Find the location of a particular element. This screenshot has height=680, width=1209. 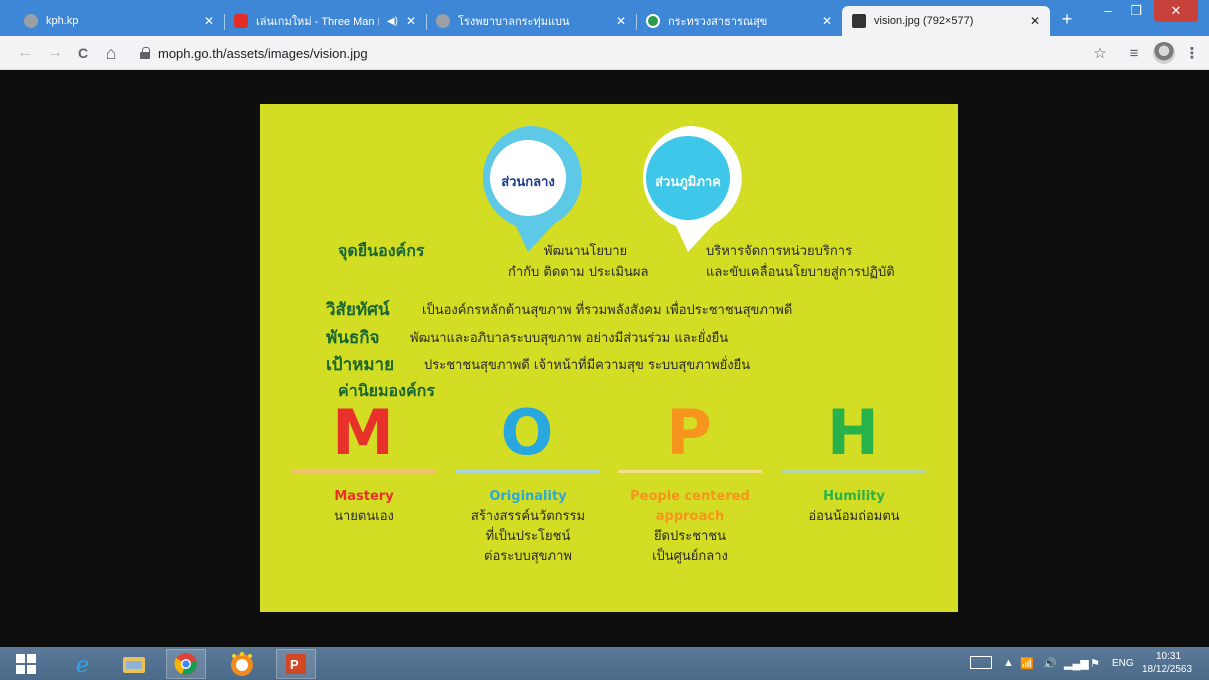

value-name-people-centered: People centered is located at coordinates (690, 496).